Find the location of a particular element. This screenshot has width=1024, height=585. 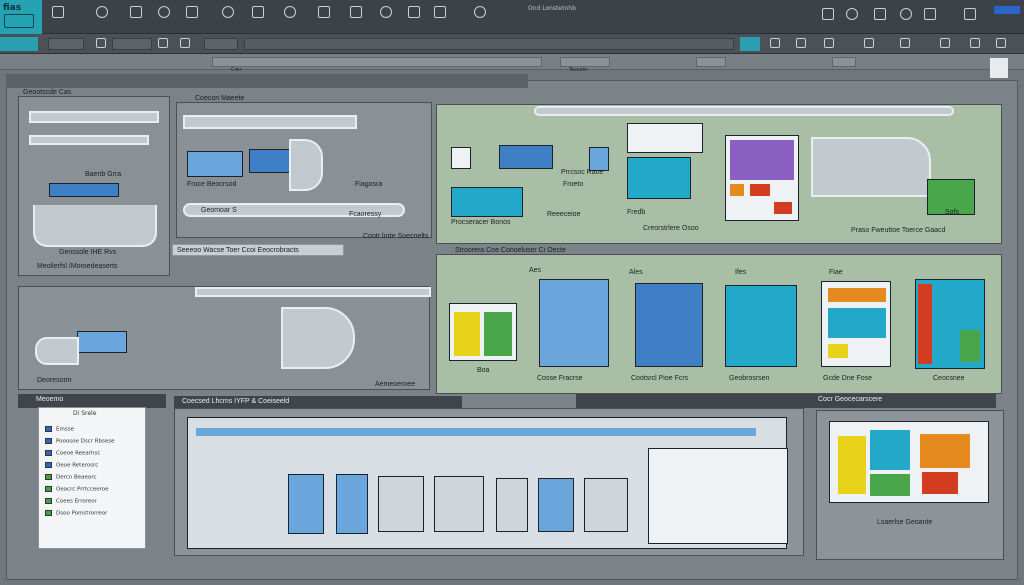

legend-label: Pooosoe Dscr Rbsese is located at coordinates (85, 441).